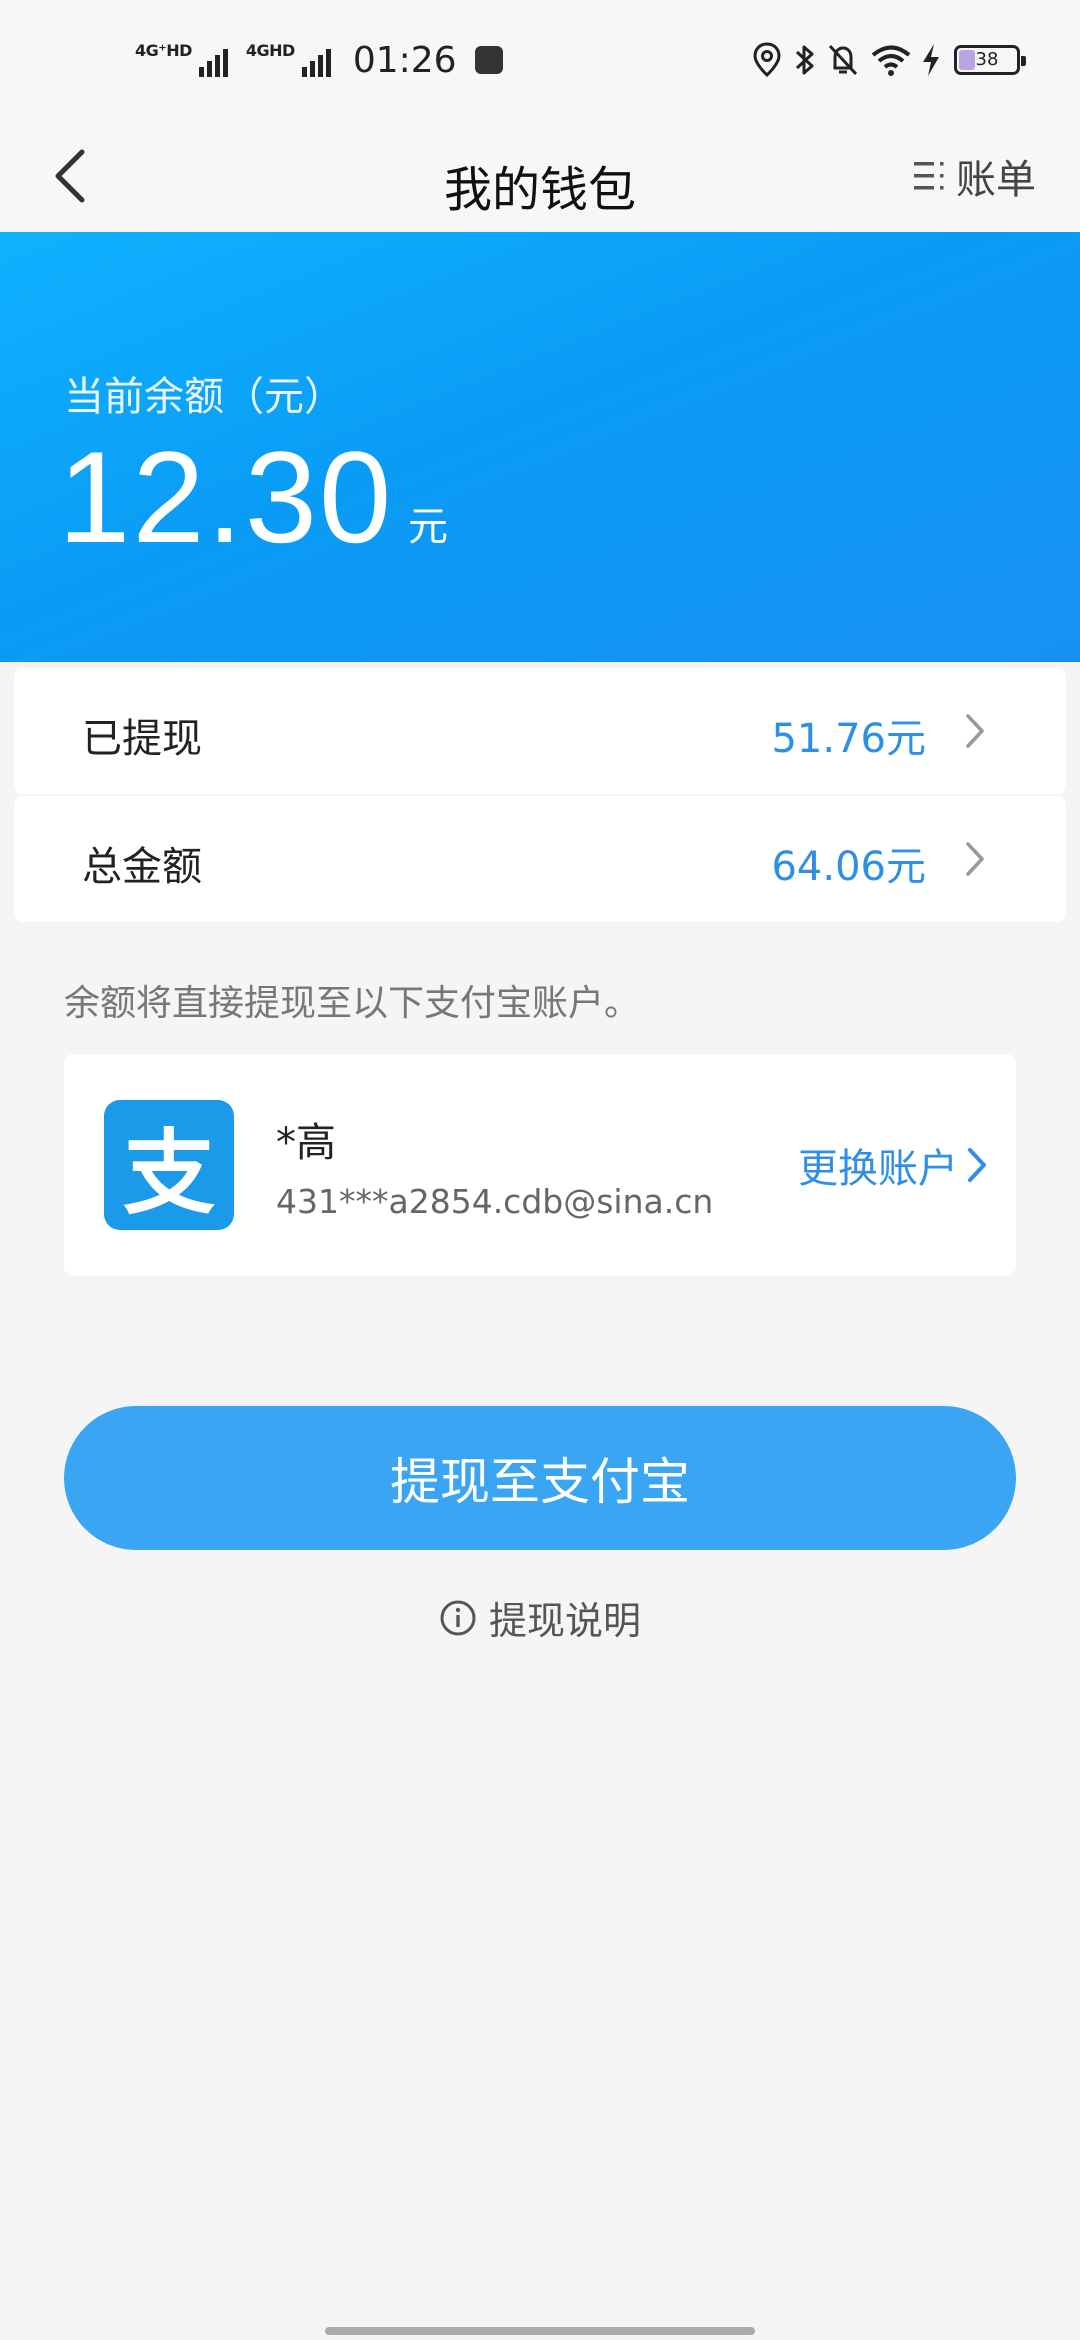 The height and width of the screenshot is (2340, 1080). I want to click on withdraw-button-label: 提现至支付宝, so click(540, 1482).